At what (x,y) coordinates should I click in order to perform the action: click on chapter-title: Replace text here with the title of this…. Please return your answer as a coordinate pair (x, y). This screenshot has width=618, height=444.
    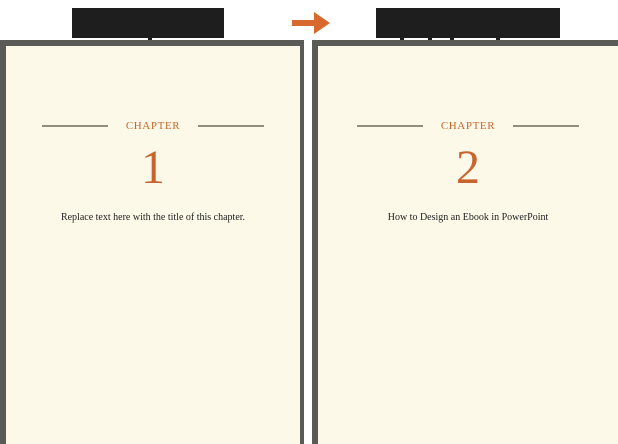
    Looking at the image, I should click on (153, 217).